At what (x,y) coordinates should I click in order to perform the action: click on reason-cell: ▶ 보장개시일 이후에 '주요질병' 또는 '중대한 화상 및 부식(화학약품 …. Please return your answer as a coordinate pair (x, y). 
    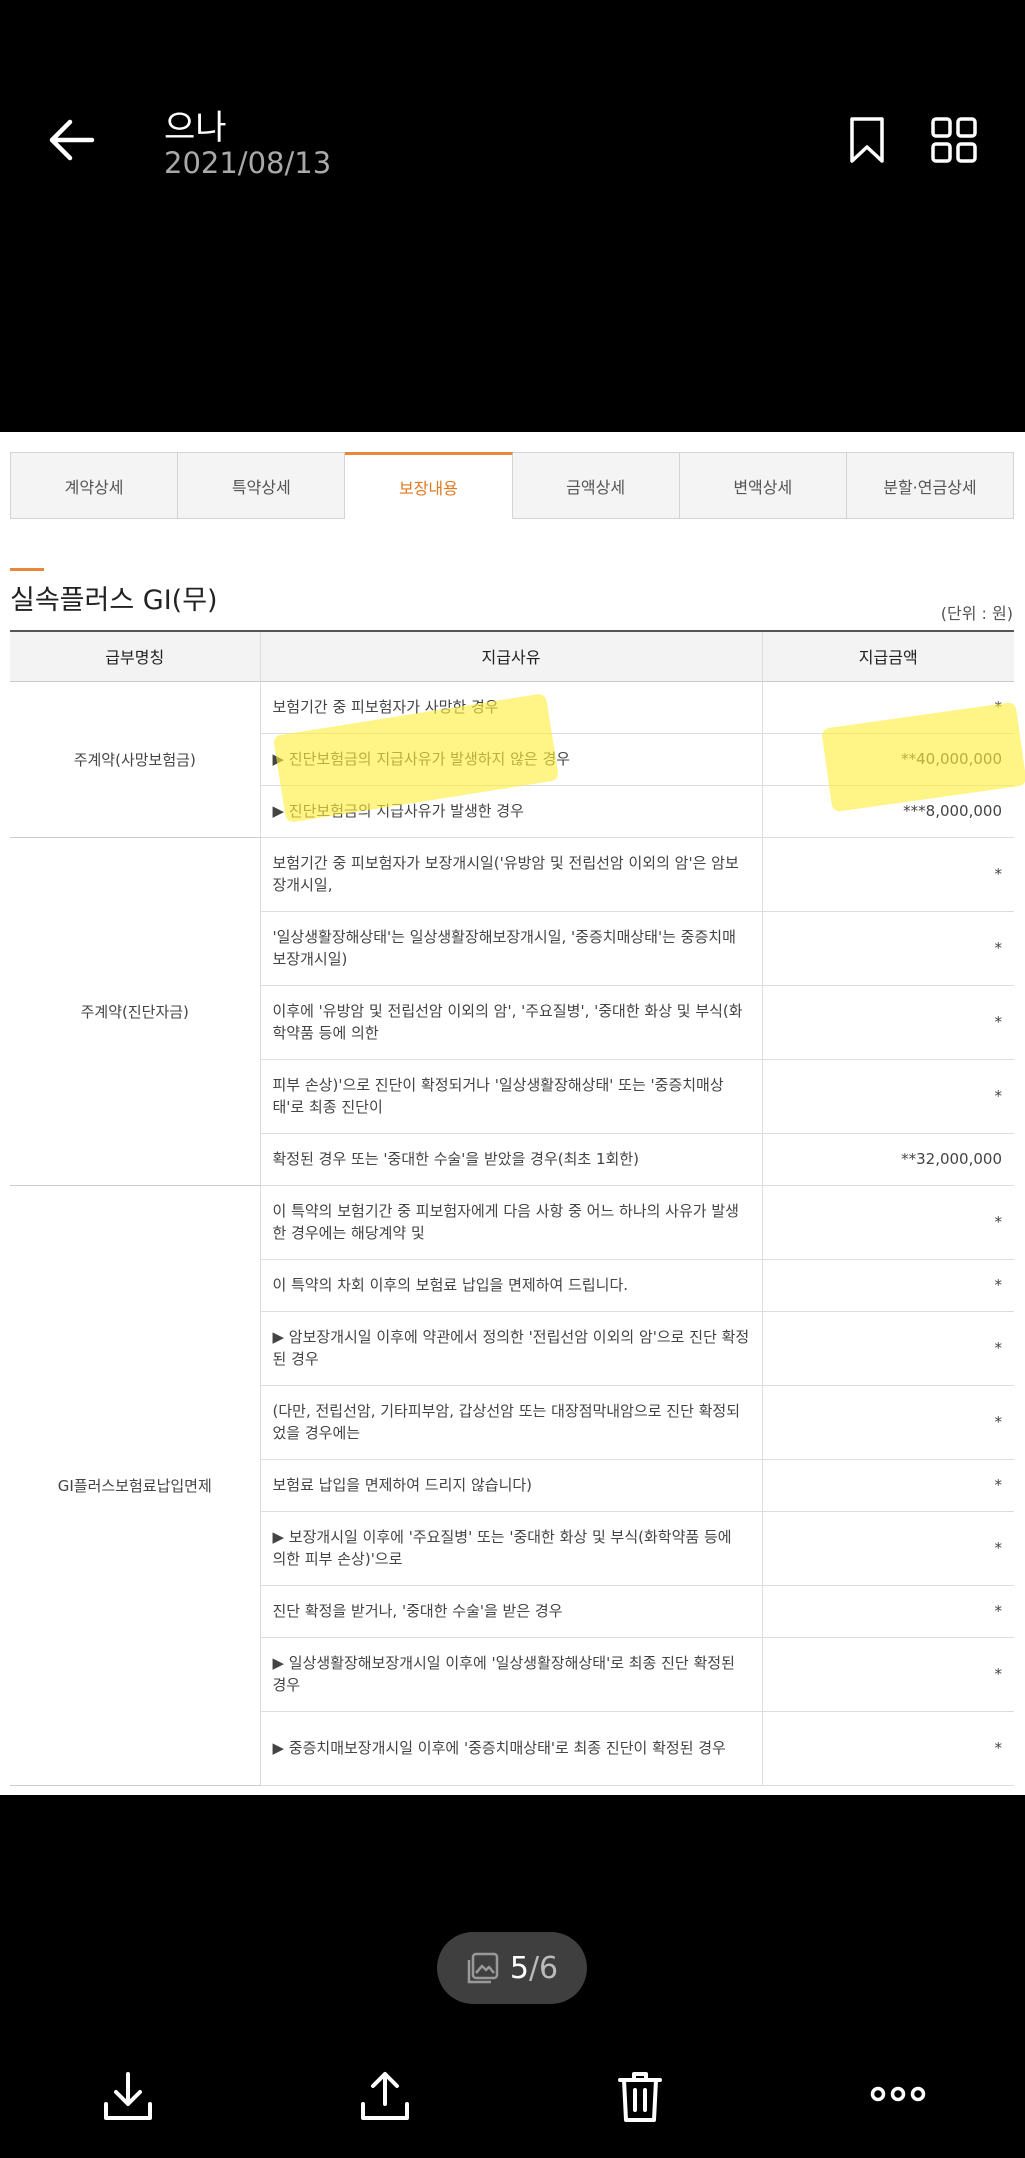
    Looking at the image, I should click on (511, 1548).